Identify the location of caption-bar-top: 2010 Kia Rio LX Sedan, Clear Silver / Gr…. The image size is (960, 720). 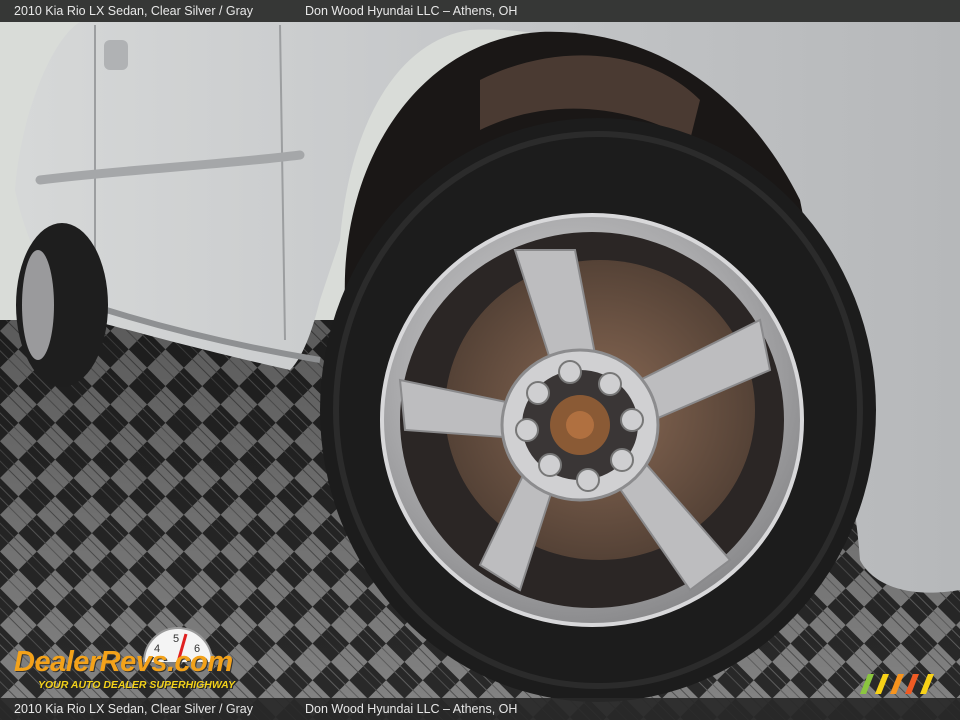
(480, 11).